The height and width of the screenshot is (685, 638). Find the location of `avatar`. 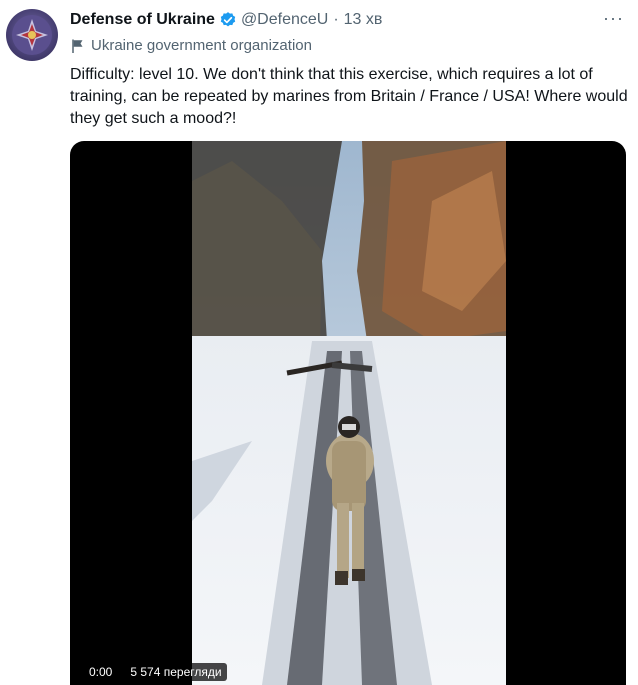

avatar is located at coordinates (32, 35).